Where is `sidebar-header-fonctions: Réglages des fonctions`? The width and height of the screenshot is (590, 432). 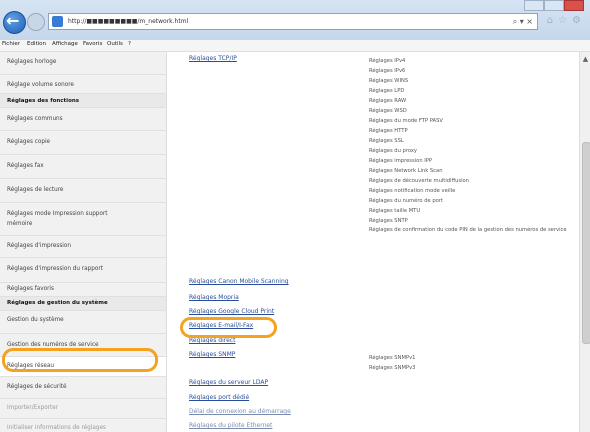
sidebar-header-fonctions: Réglages des fonctions is located at coordinates (83, 101).